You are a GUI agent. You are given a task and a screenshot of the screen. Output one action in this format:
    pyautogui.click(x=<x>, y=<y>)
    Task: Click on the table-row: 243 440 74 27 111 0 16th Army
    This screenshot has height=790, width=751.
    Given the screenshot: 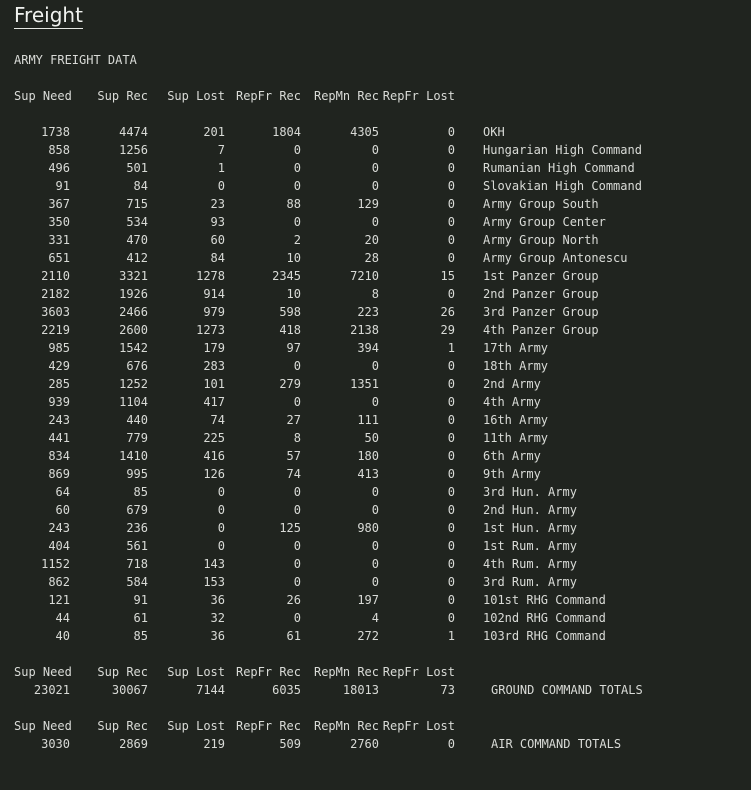 What is the action you would take?
    pyautogui.click(x=382, y=420)
    